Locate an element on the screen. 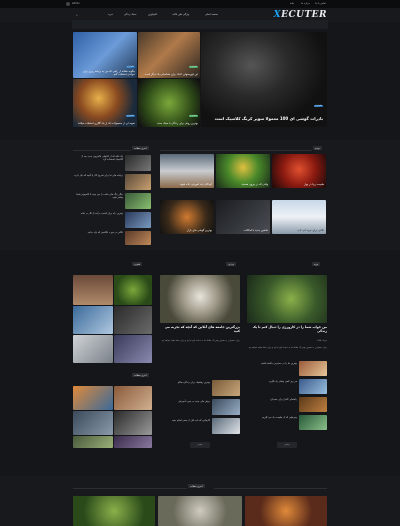 The height and width of the screenshot is (526, 400). video-tile-2: وقتی که در بیرون هستید is located at coordinates (243, 171).